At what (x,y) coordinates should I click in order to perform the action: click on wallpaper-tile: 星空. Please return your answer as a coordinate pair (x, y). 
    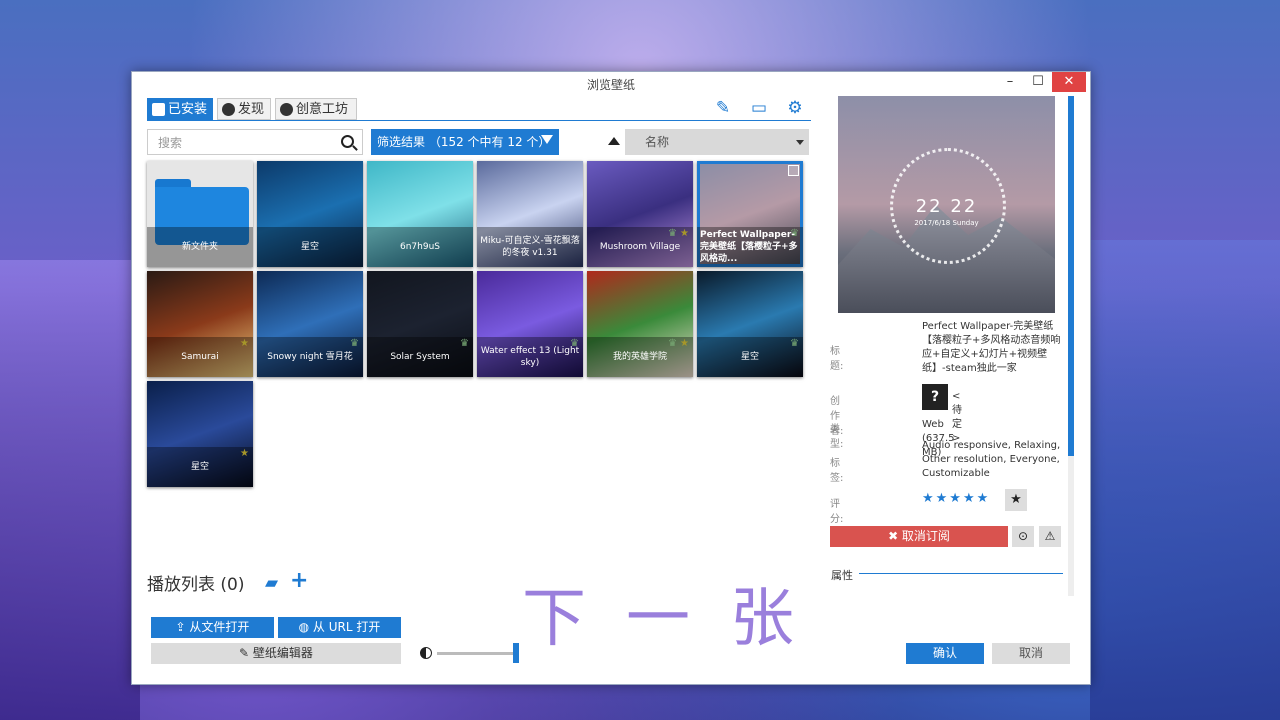
    Looking at the image, I should click on (310, 214).